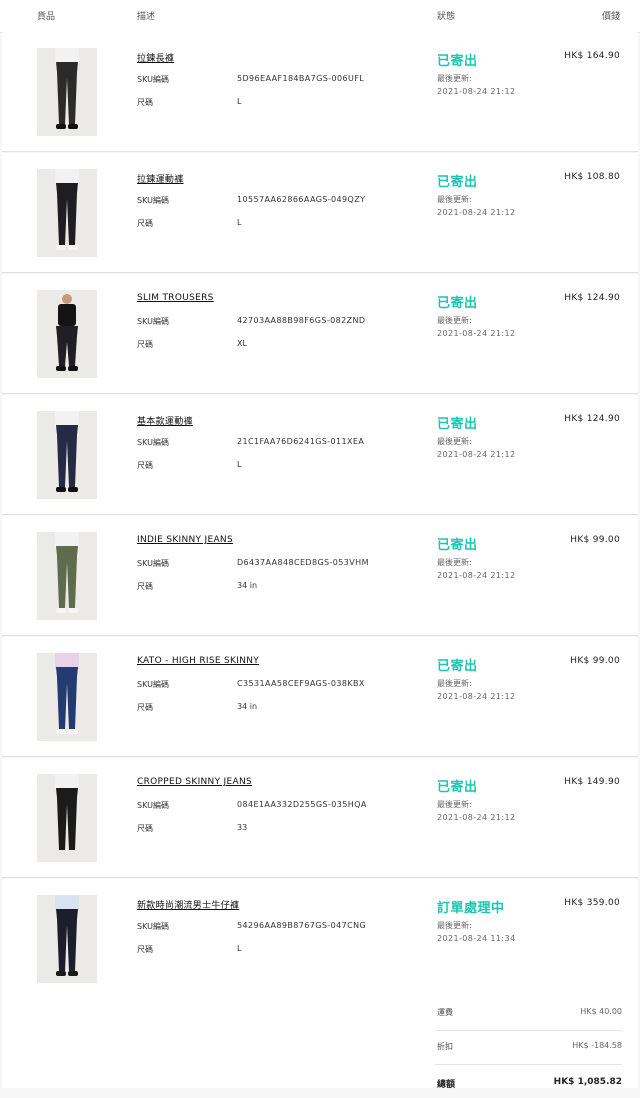  Describe the element at coordinates (302, 804) in the screenshot. I see `sku-value: 084E1AA332D255GS-035HQA` at that location.